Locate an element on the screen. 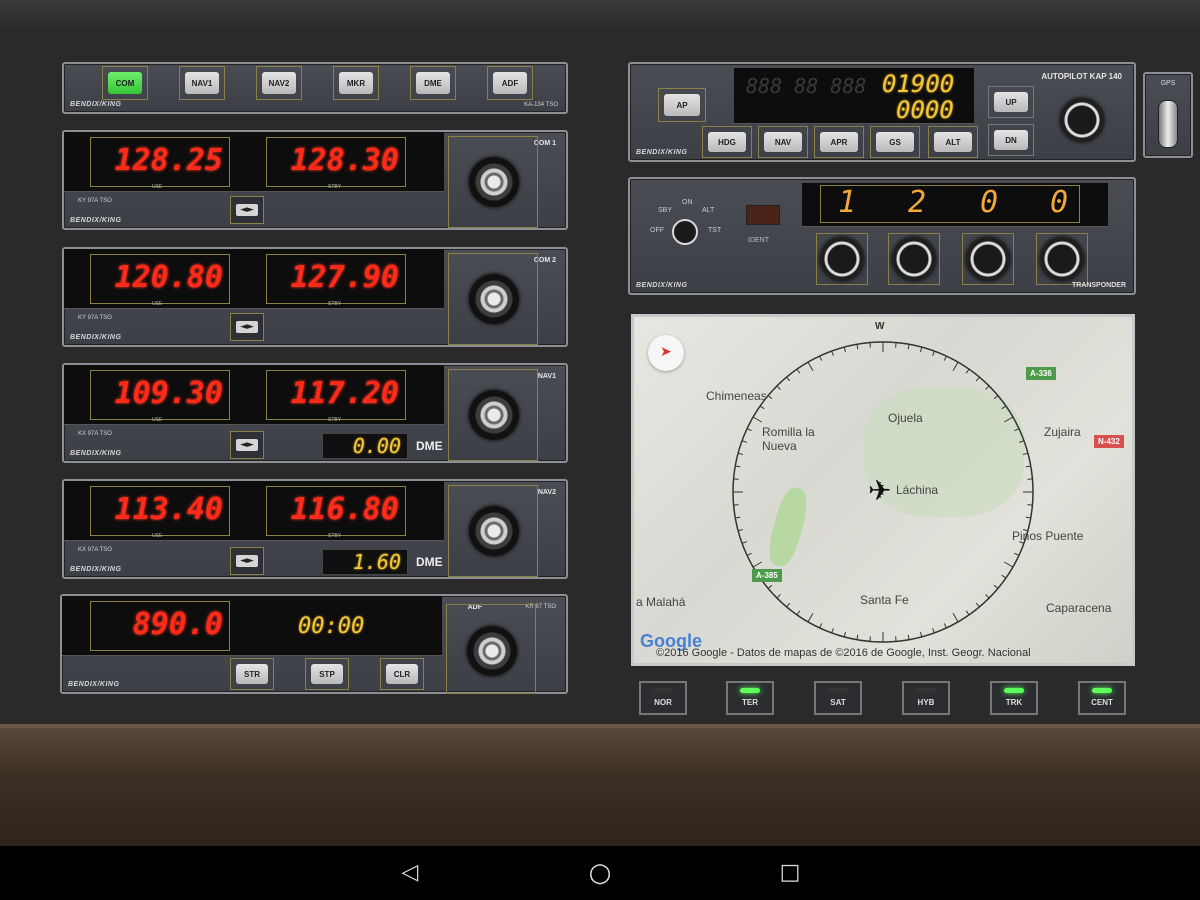  com1-flip-button: ◄► is located at coordinates (247, 210).